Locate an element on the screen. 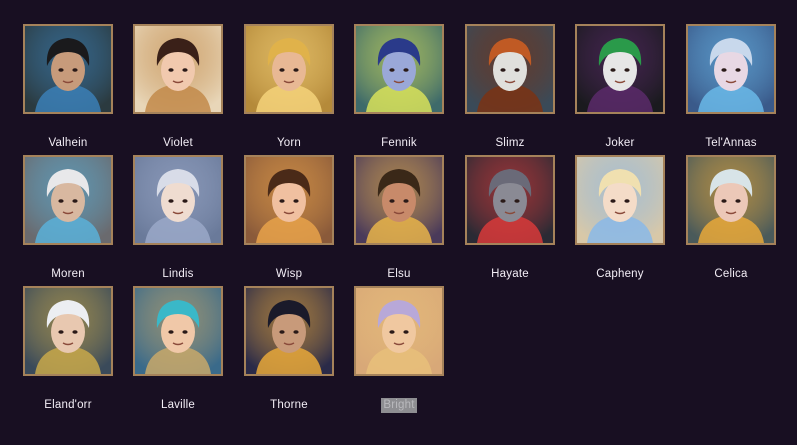  hero-name: Bright is located at coordinates (399, 405).